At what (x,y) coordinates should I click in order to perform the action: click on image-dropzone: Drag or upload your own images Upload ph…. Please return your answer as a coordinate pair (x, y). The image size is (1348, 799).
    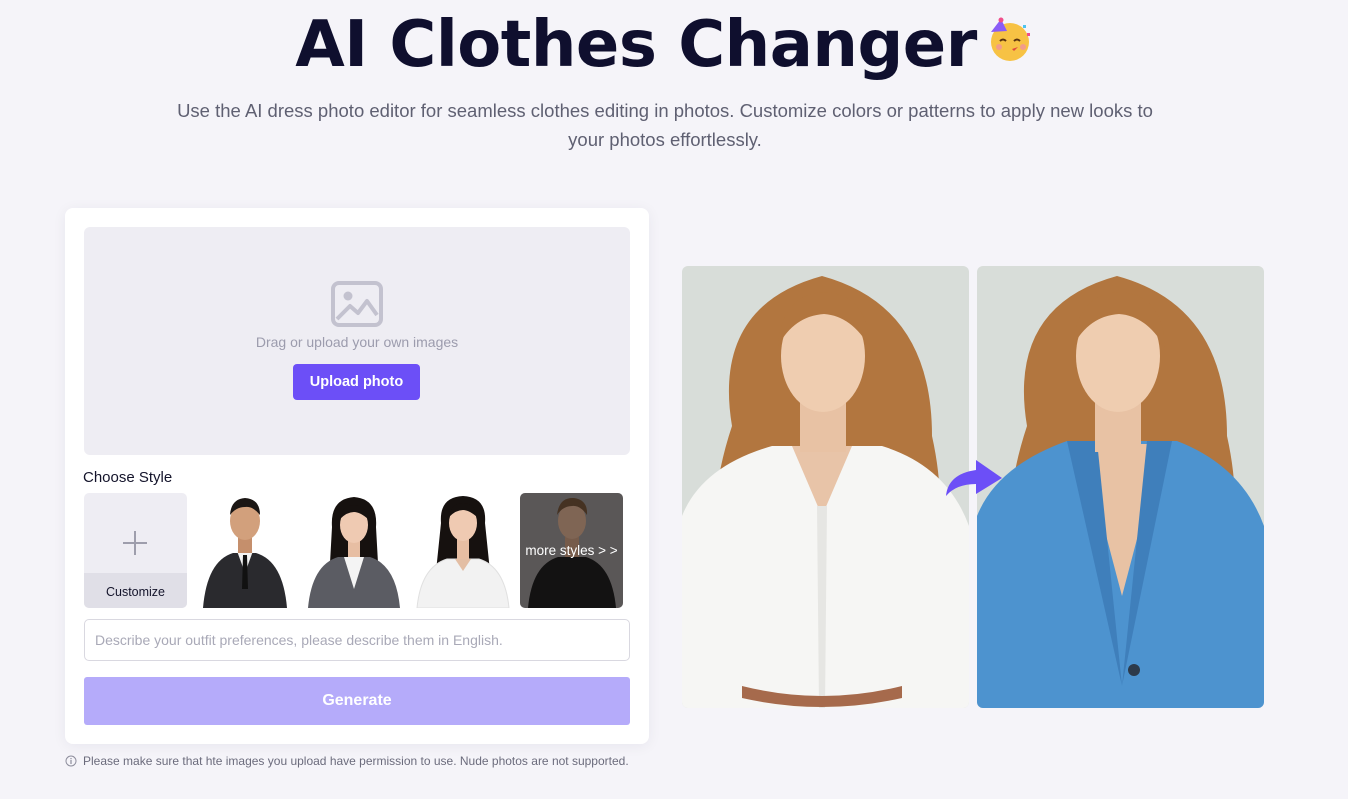
    Looking at the image, I should click on (357, 341).